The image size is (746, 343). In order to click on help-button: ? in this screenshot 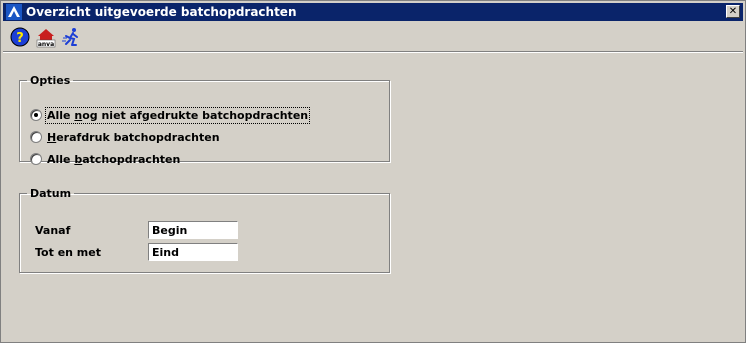, I will do `click(20, 37)`.